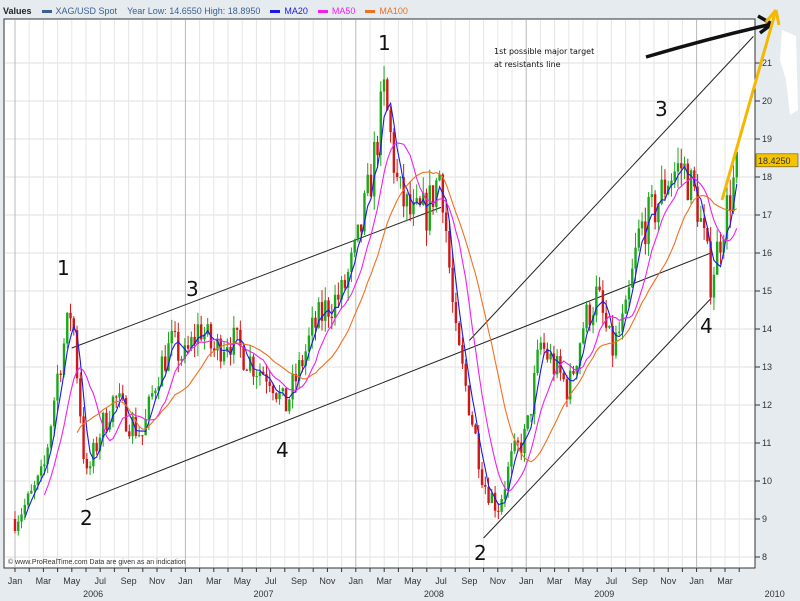 This screenshot has width=800, height=601. Describe the element at coordinates (767, 329) in the screenshot. I see `y-tick-label: 14` at that location.